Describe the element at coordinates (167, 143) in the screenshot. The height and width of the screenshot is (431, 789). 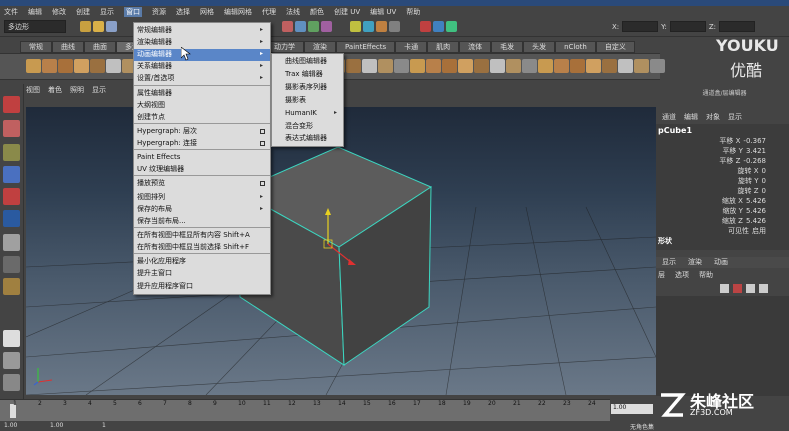
I see `window-menu-item: Hypergraph: 连接` at that location.